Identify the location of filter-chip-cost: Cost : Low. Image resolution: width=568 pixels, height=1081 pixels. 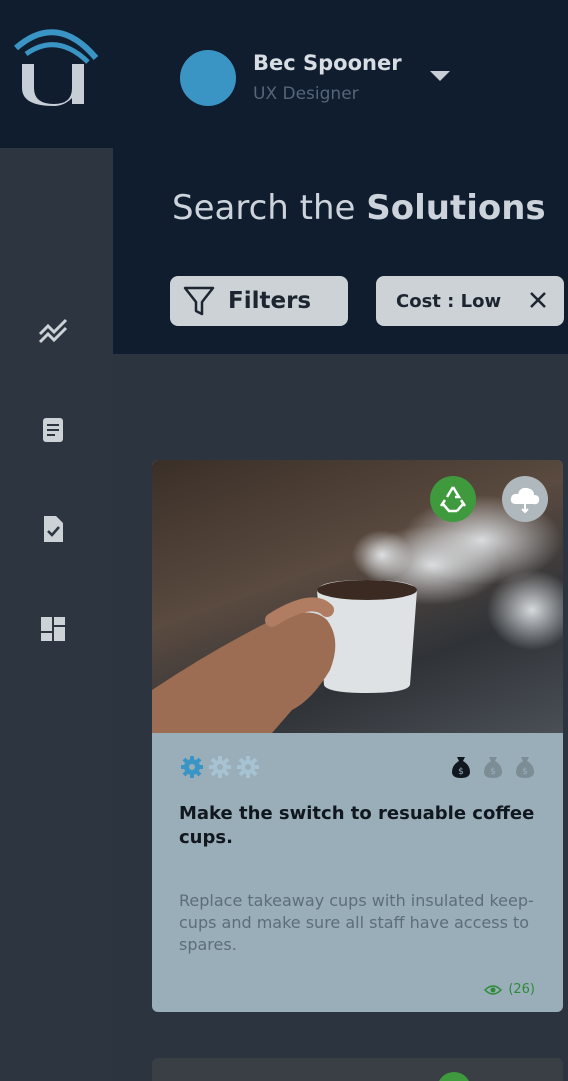
(470, 301).